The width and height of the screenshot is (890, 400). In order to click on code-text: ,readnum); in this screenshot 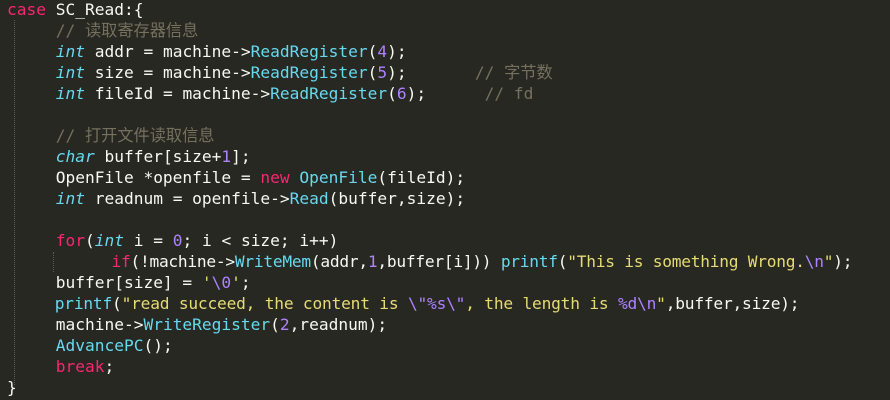, I will do `click(338, 324)`.